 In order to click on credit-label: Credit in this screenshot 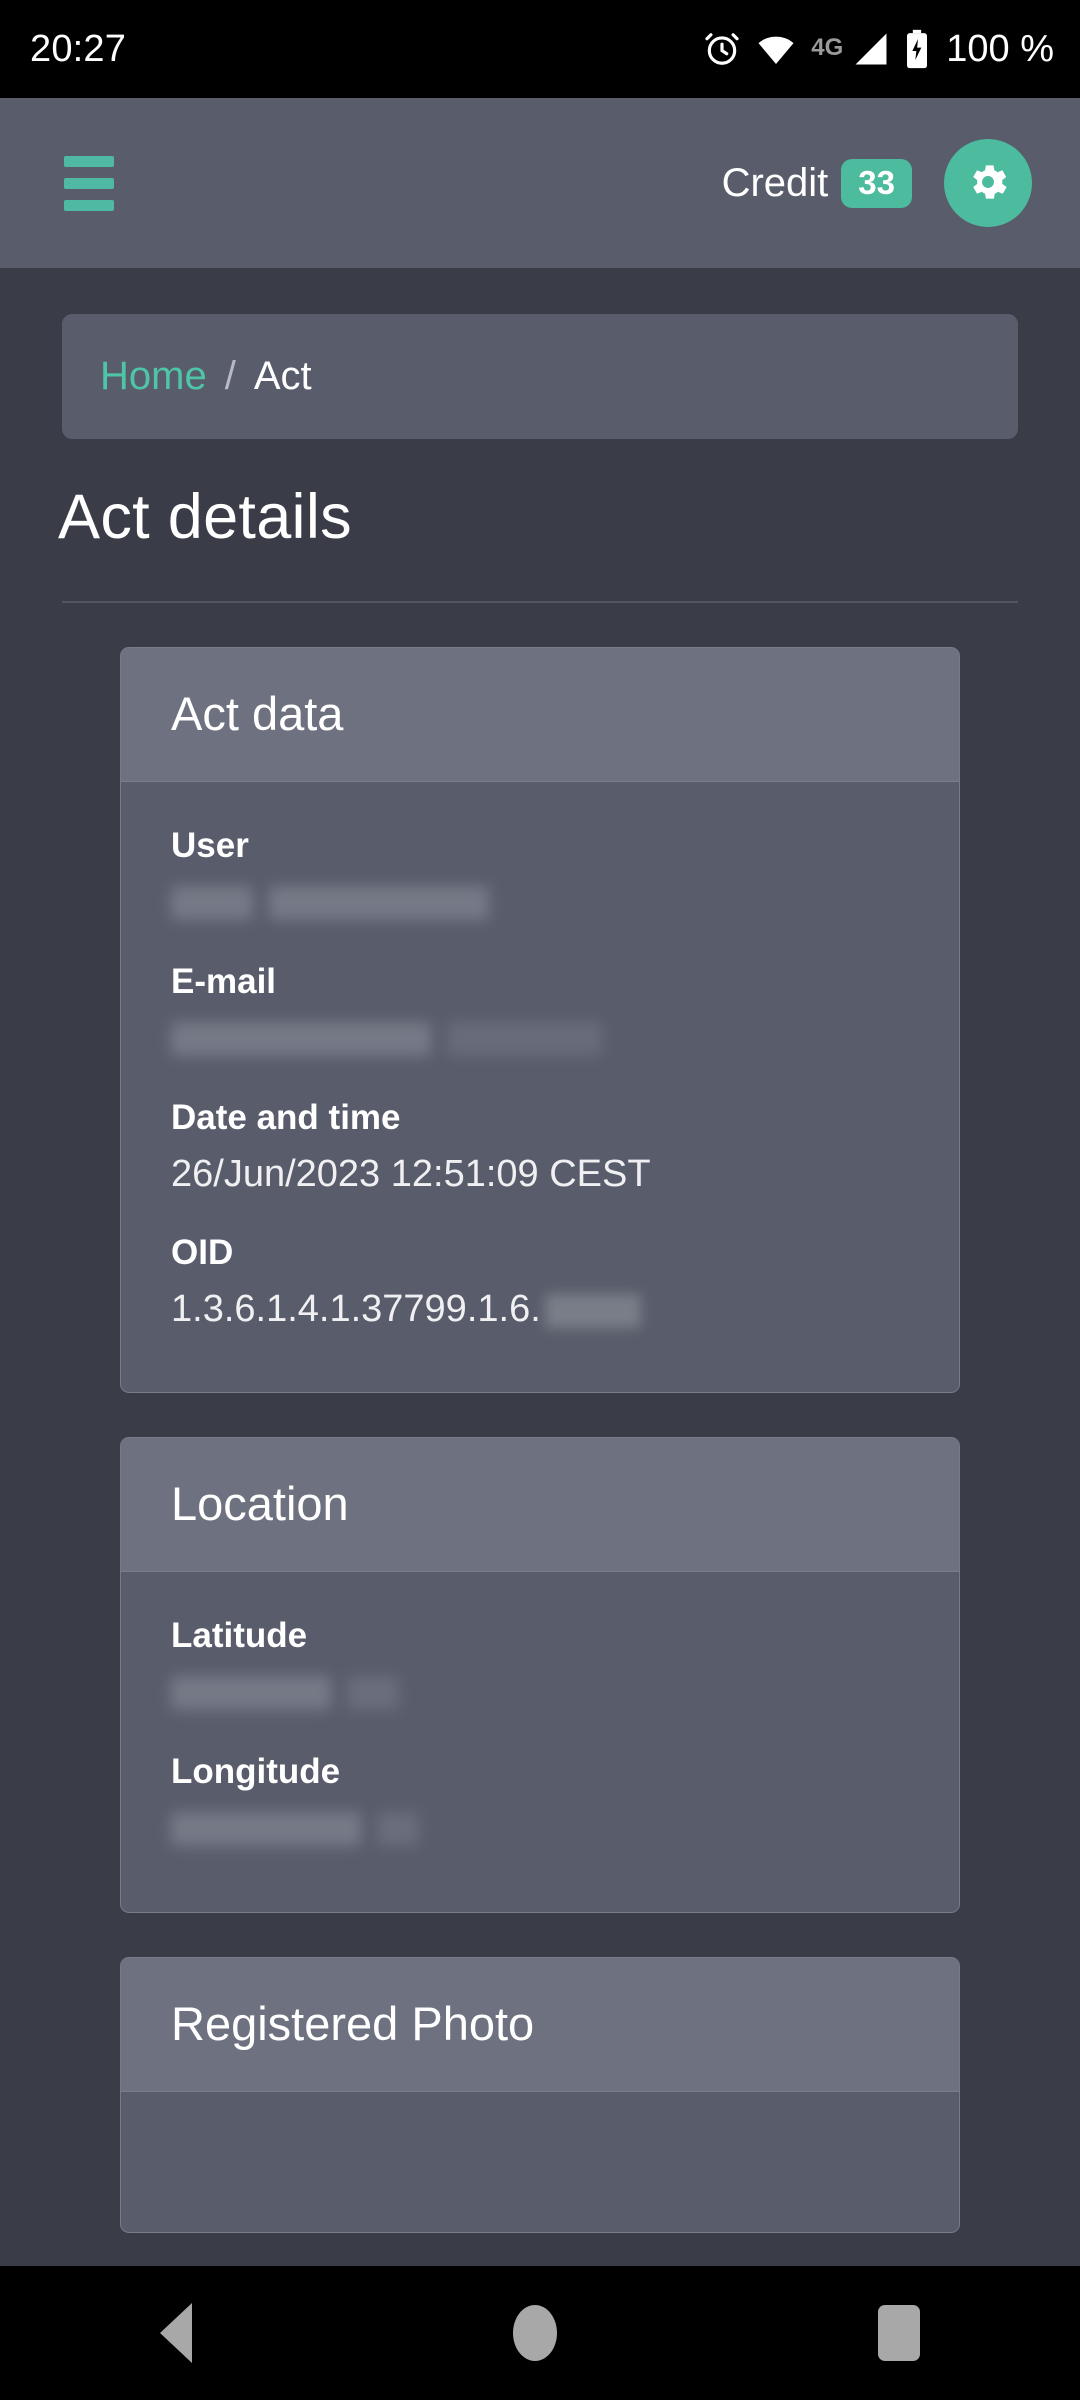, I will do `click(775, 182)`.